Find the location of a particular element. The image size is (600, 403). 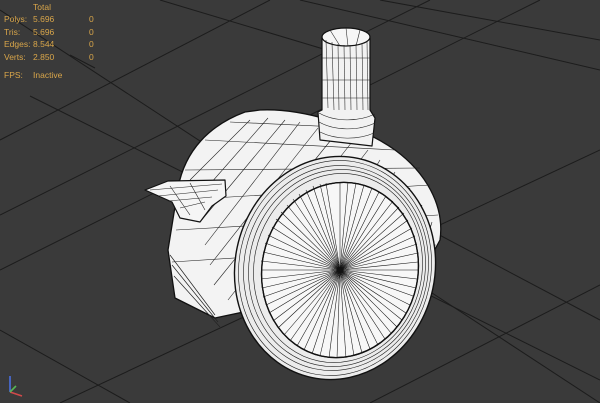

stats-label: Verts: is located at coordinates (15, 56).